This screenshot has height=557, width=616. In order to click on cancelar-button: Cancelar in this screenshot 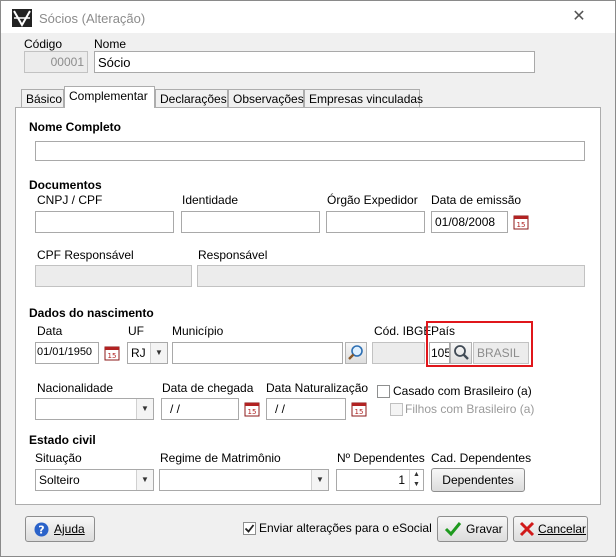, I will do `click(550, 529)`.